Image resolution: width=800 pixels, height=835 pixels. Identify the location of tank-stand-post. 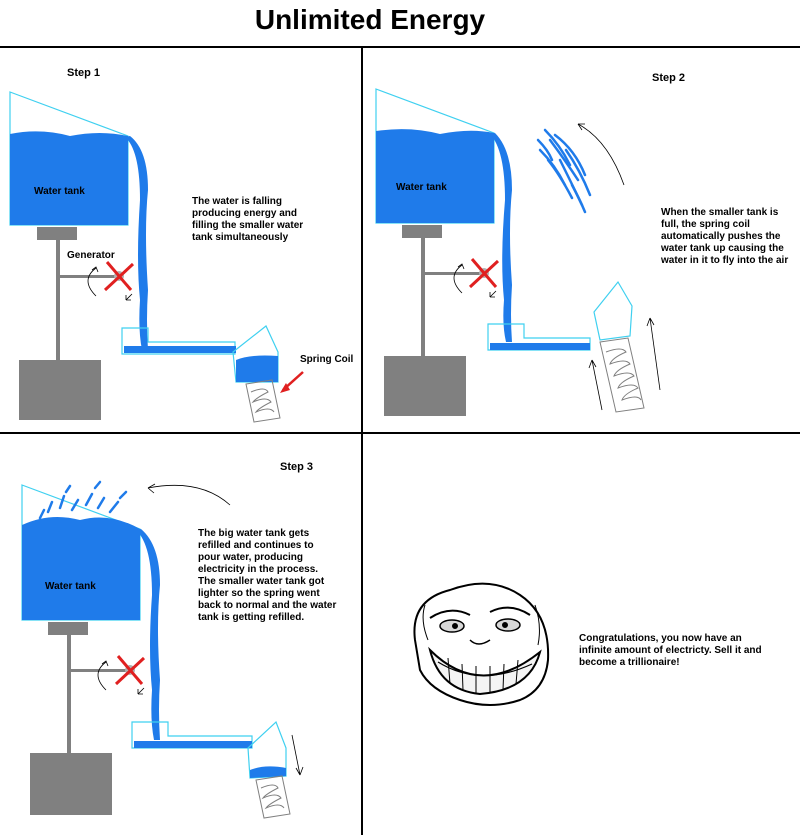
(58, 301).